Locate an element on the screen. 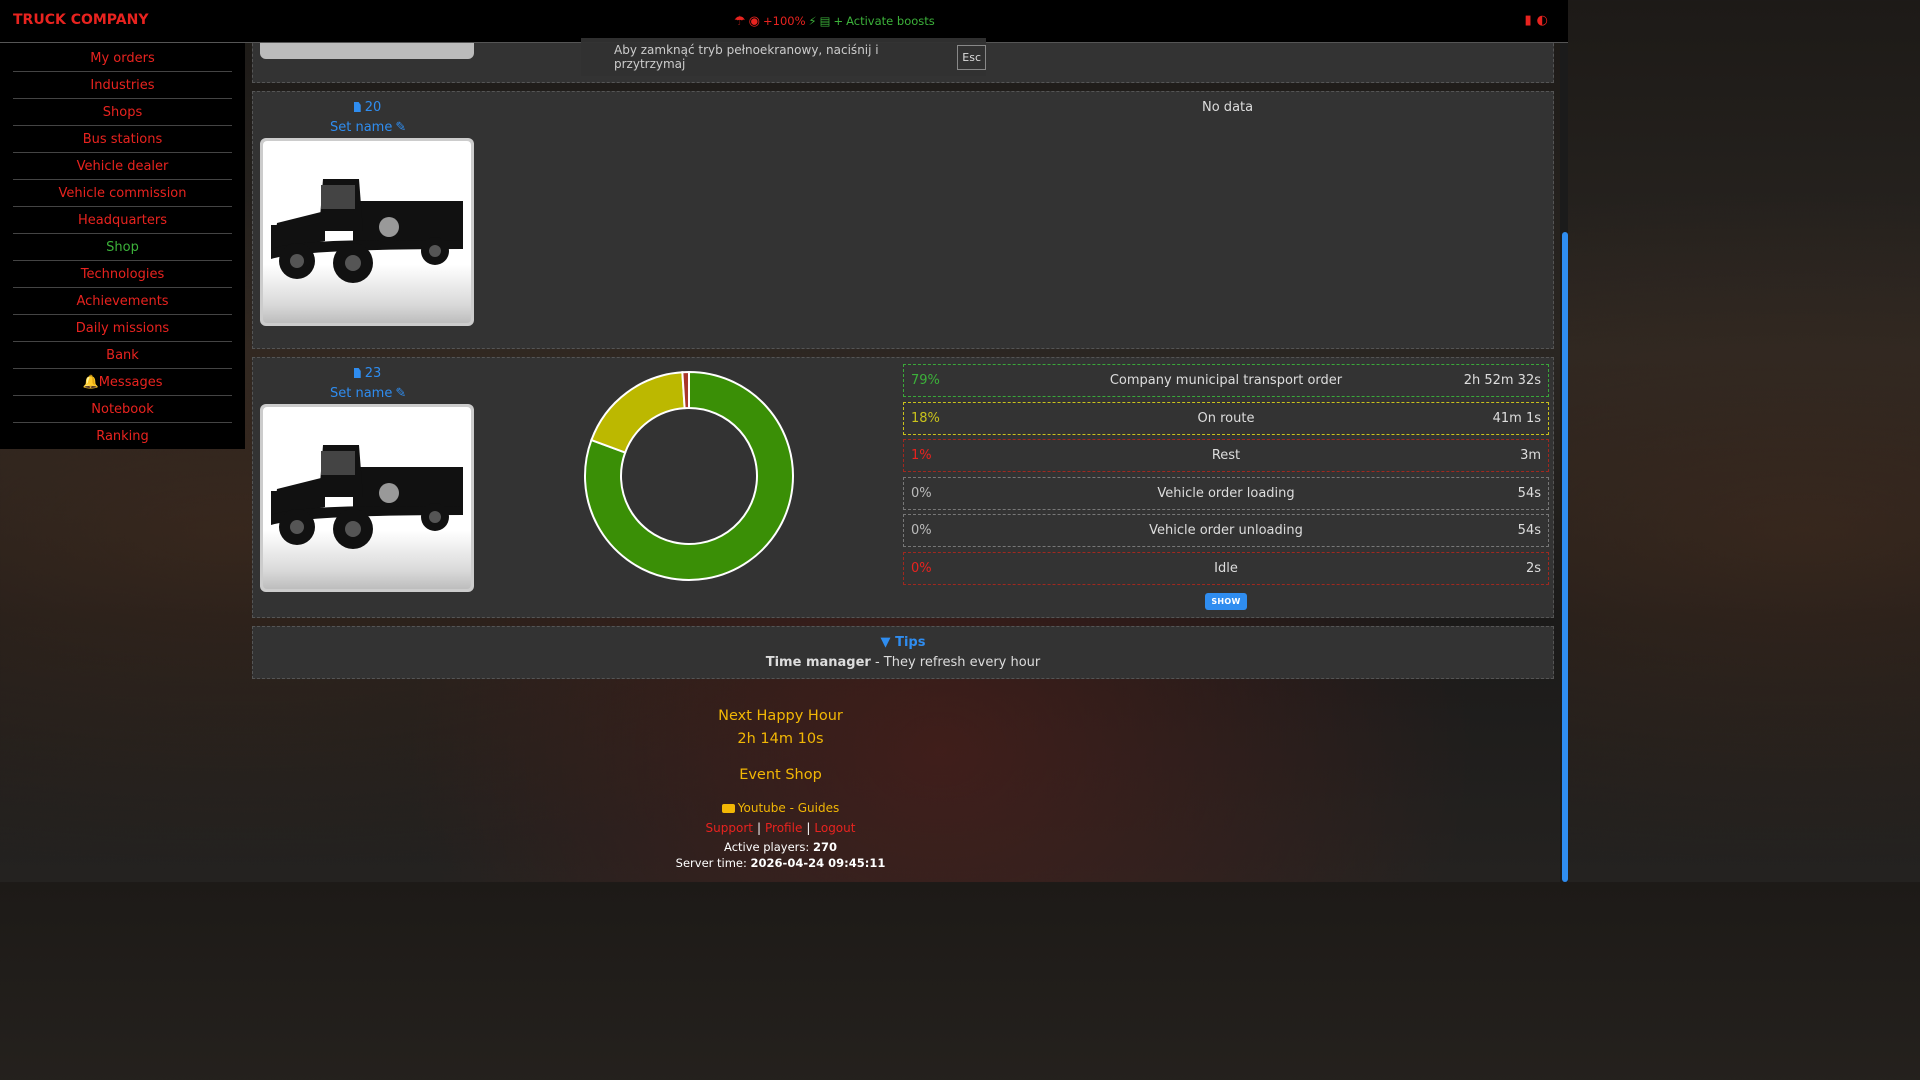 This screenshot has width=1920, height=1080. stat-row: 0% Idle 2s is located at coordinates (1226, 568).